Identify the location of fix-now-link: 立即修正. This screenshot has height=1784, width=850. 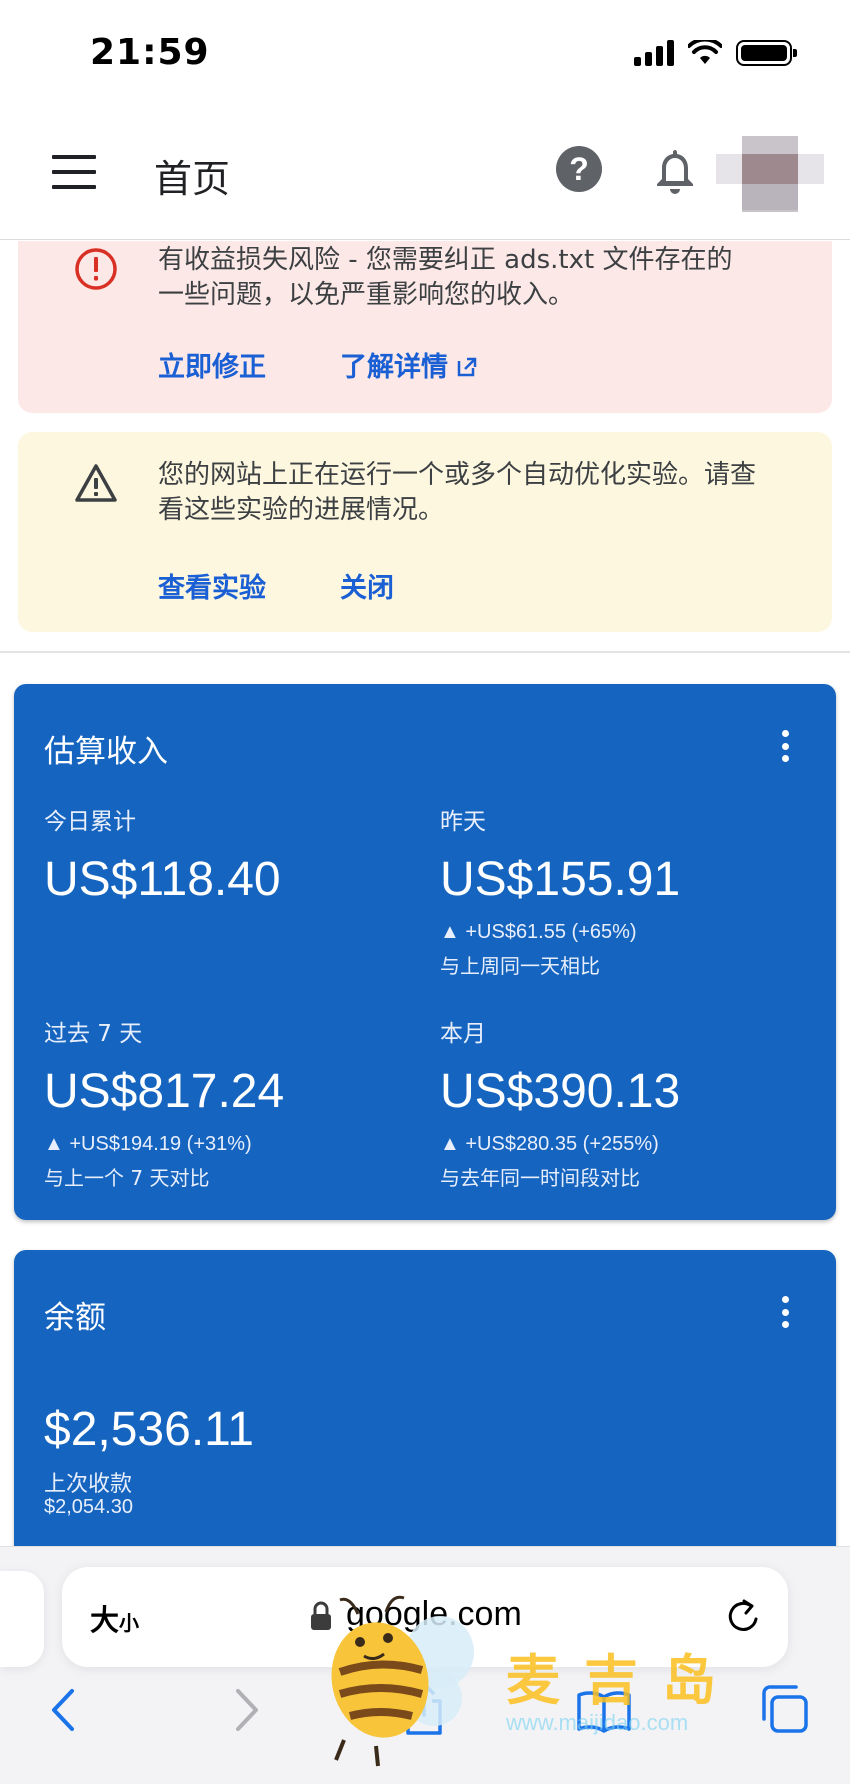
(212, 364).